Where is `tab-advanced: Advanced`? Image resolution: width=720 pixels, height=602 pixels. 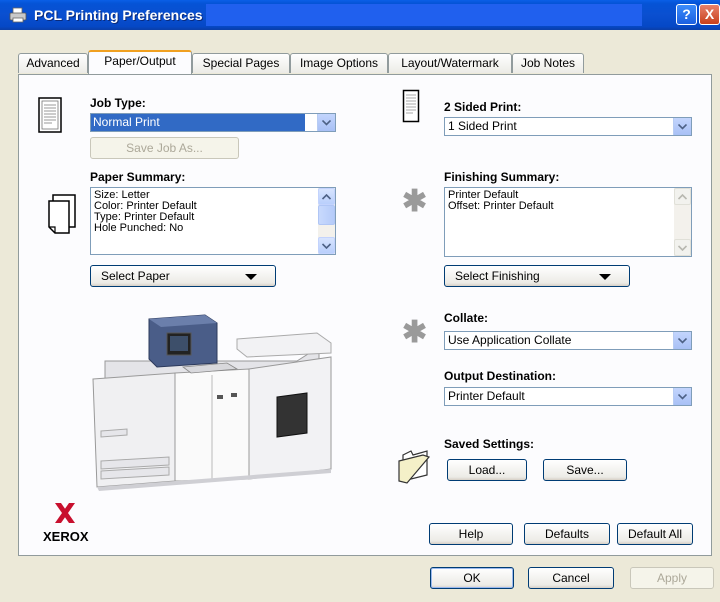
tab-advanced: Advanced is located at coordinates (53, 63).